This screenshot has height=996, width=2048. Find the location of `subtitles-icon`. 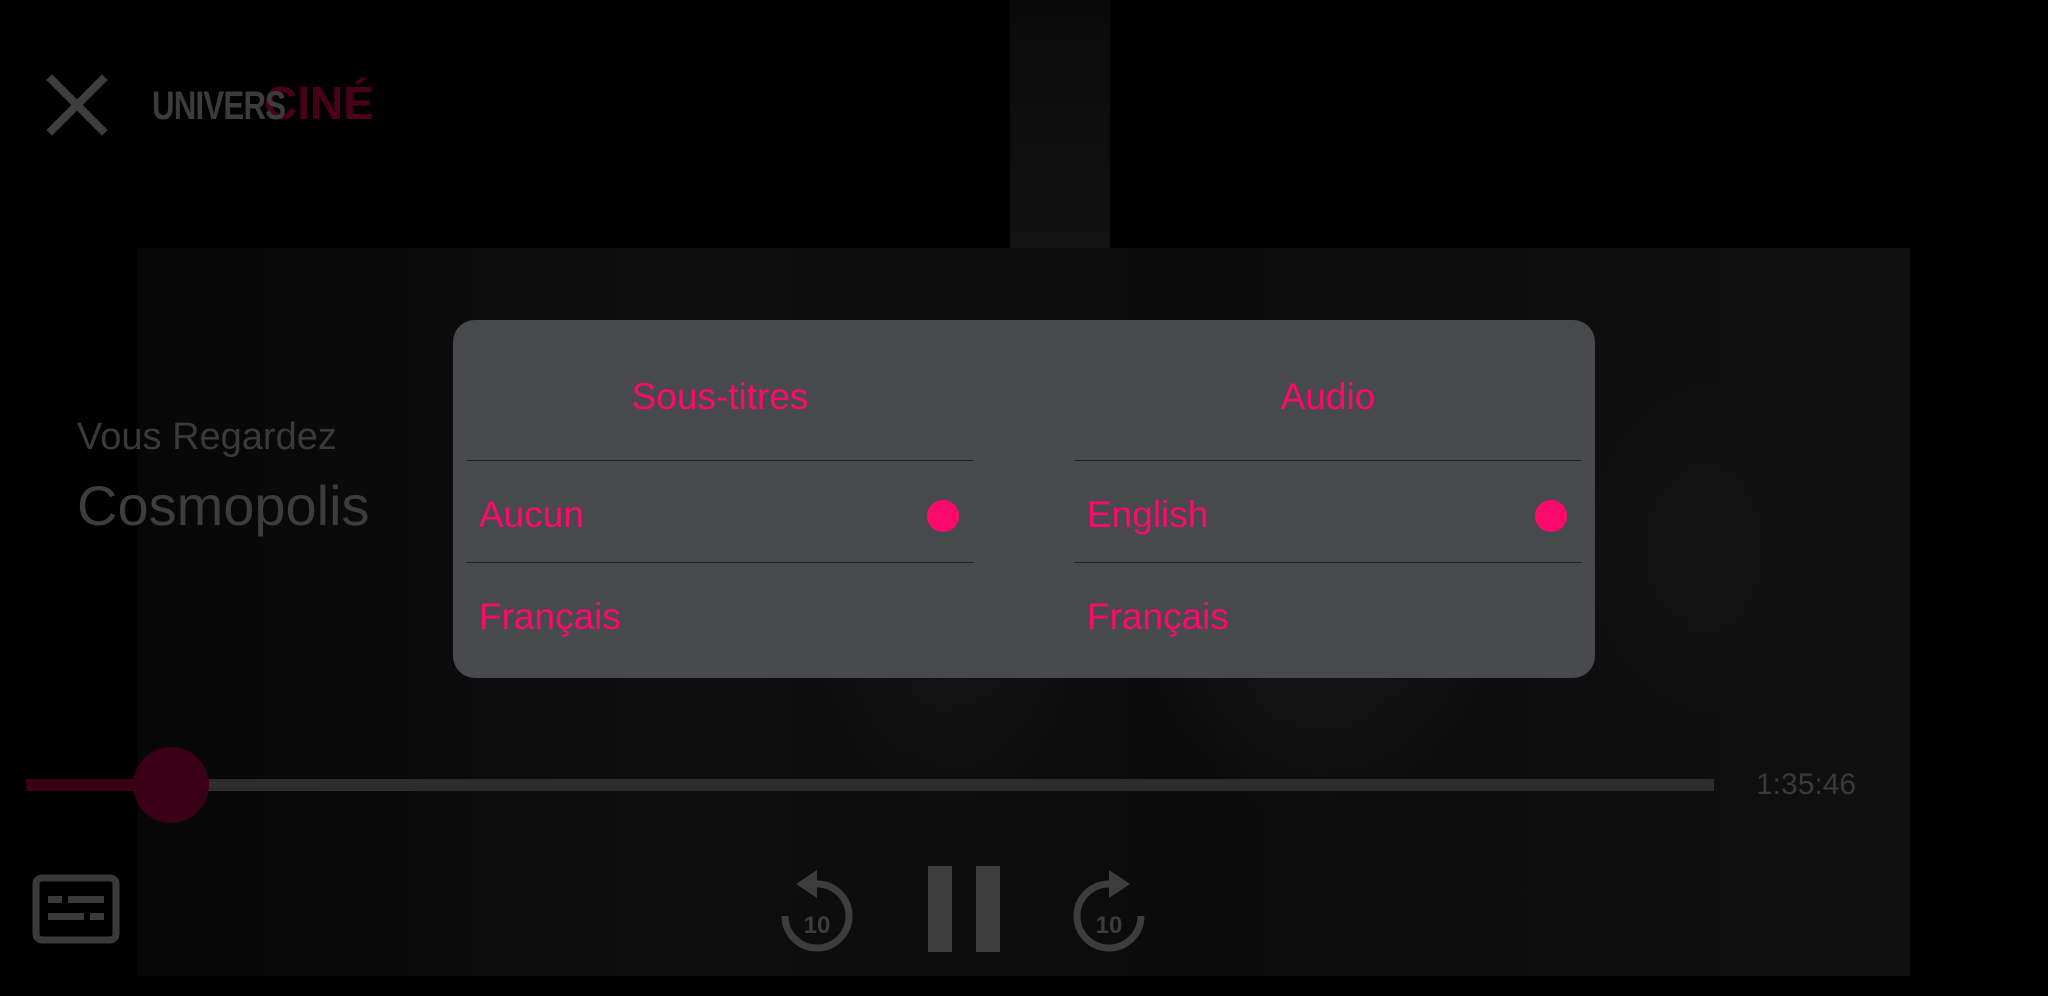

subtitles-icon is located at coordinates (76, 909).